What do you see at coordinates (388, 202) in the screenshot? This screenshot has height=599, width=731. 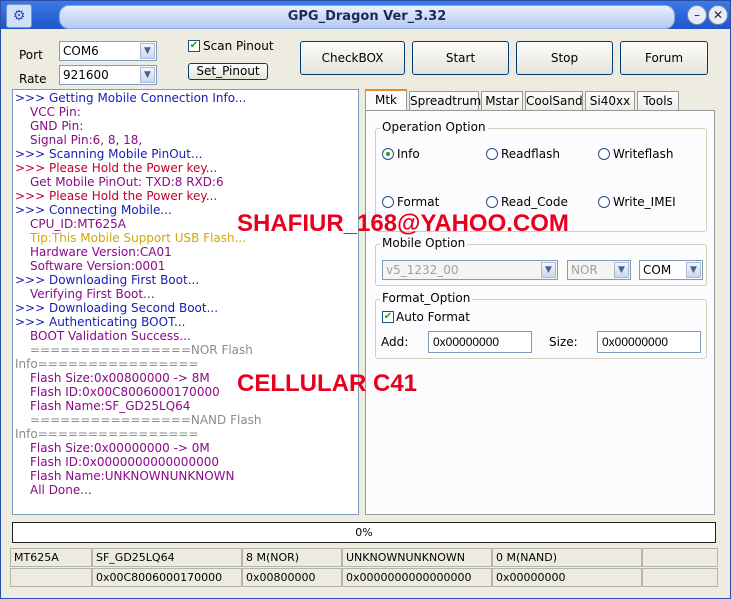 I see `radio-format` at bounding box center [388, 202].